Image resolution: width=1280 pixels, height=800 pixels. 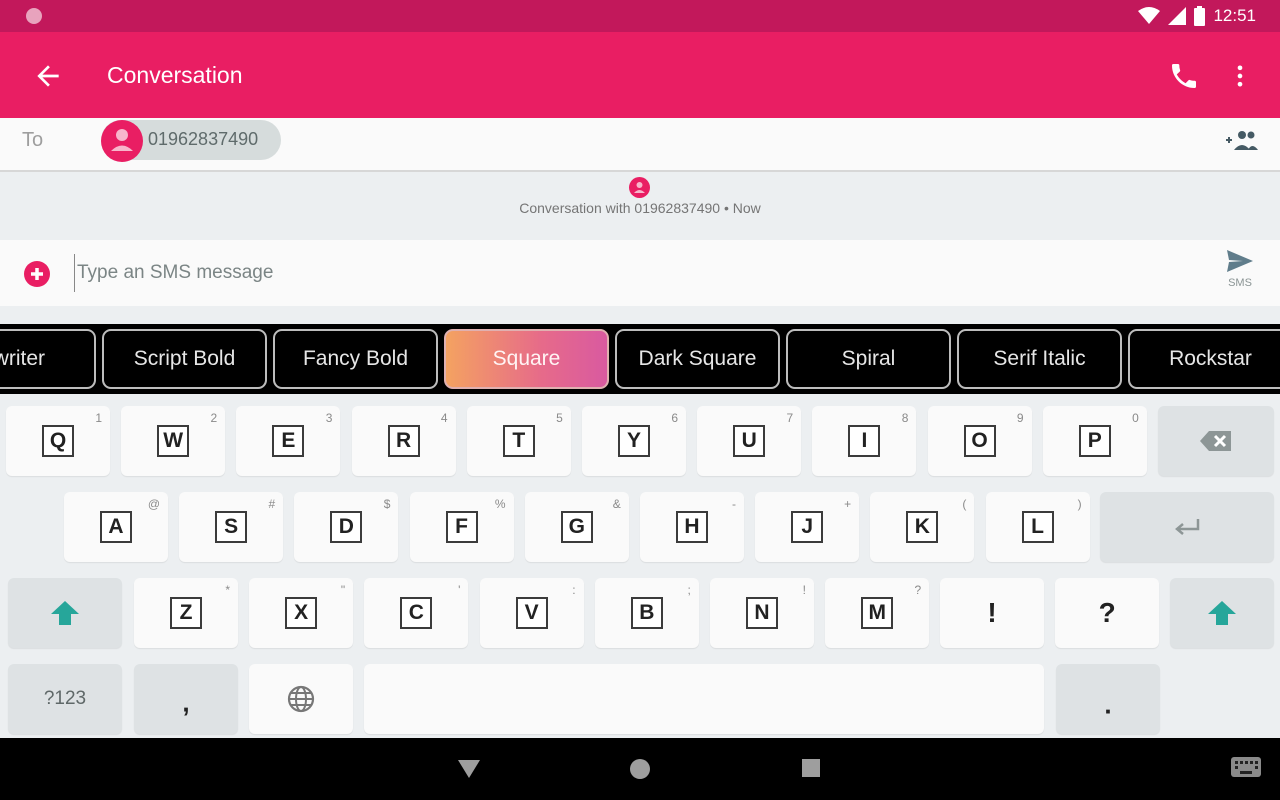 I want to click on navigation-bar, so click(x=640, y=769).